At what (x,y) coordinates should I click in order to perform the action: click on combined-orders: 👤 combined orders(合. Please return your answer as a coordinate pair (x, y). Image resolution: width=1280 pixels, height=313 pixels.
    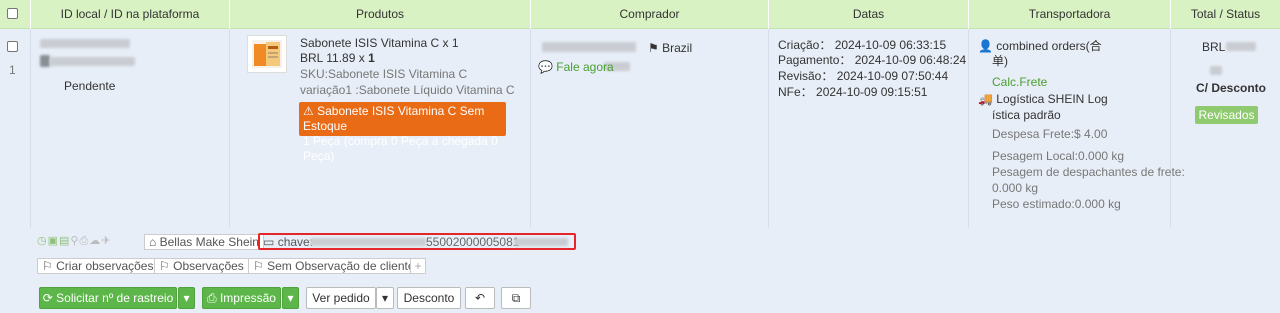
    Looking at the image, I should click on (1040, 46).